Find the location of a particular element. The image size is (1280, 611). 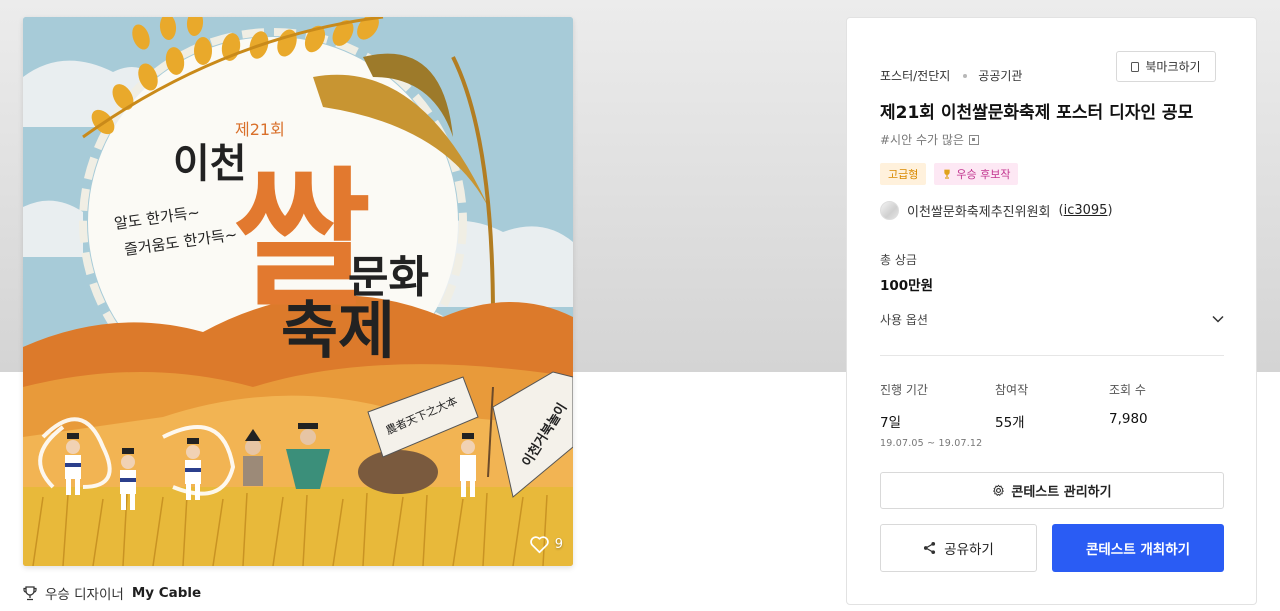

like-count: 9 is located at coordinates (558, 544).